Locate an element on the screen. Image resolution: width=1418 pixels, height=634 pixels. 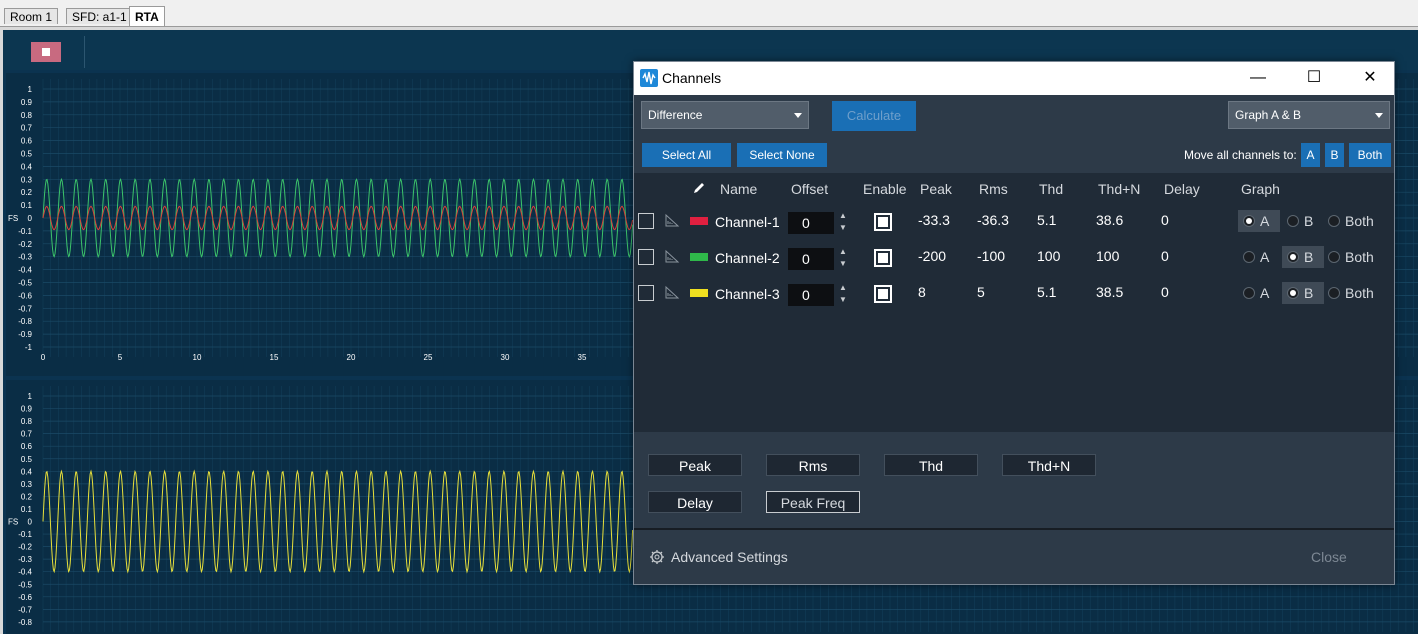
move-all-both-button: Both is located at coordinates (1370, 155).